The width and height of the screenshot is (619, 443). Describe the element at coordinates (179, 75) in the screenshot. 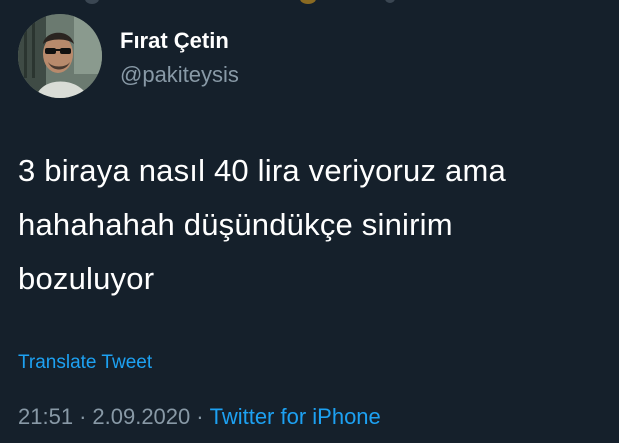

I see `user-handle: @pakiteysis` at that location.